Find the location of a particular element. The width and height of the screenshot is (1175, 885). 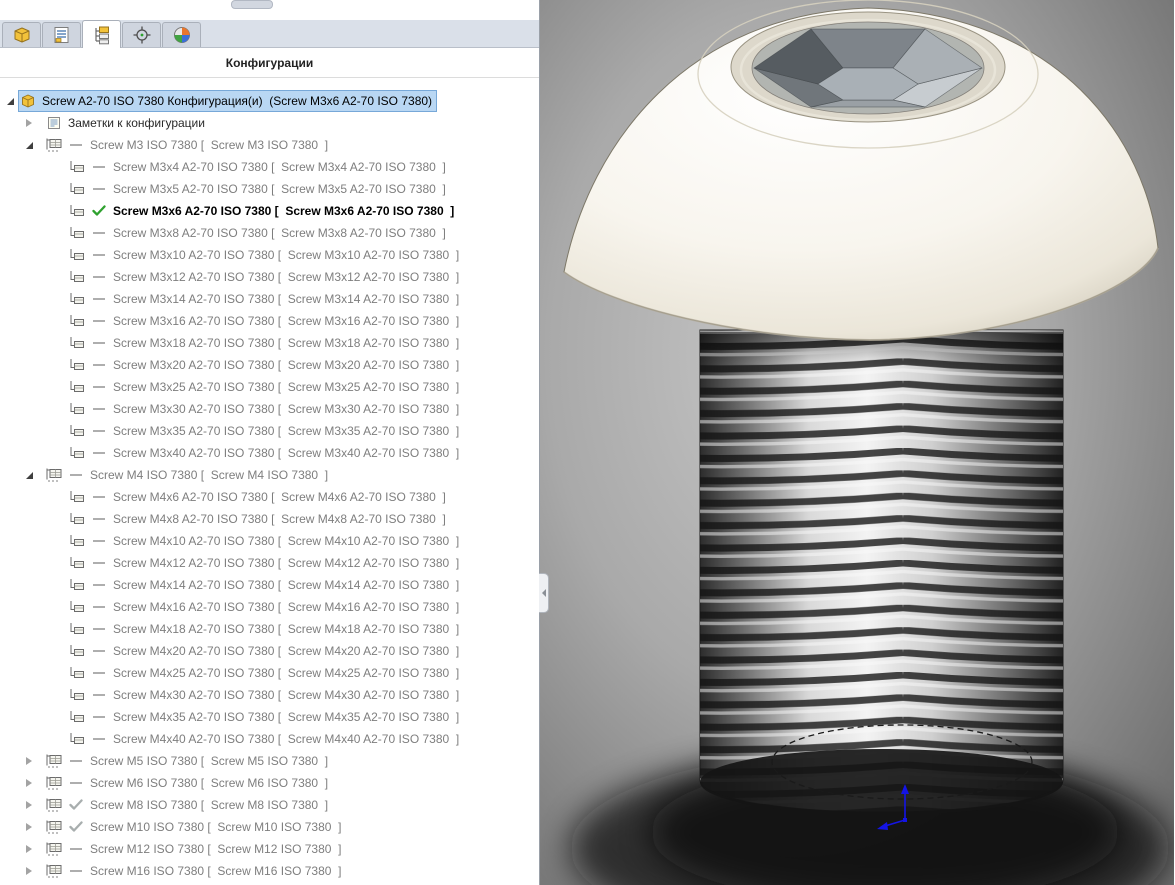

collapse-panel-icon is located at coordinates (543, 593).